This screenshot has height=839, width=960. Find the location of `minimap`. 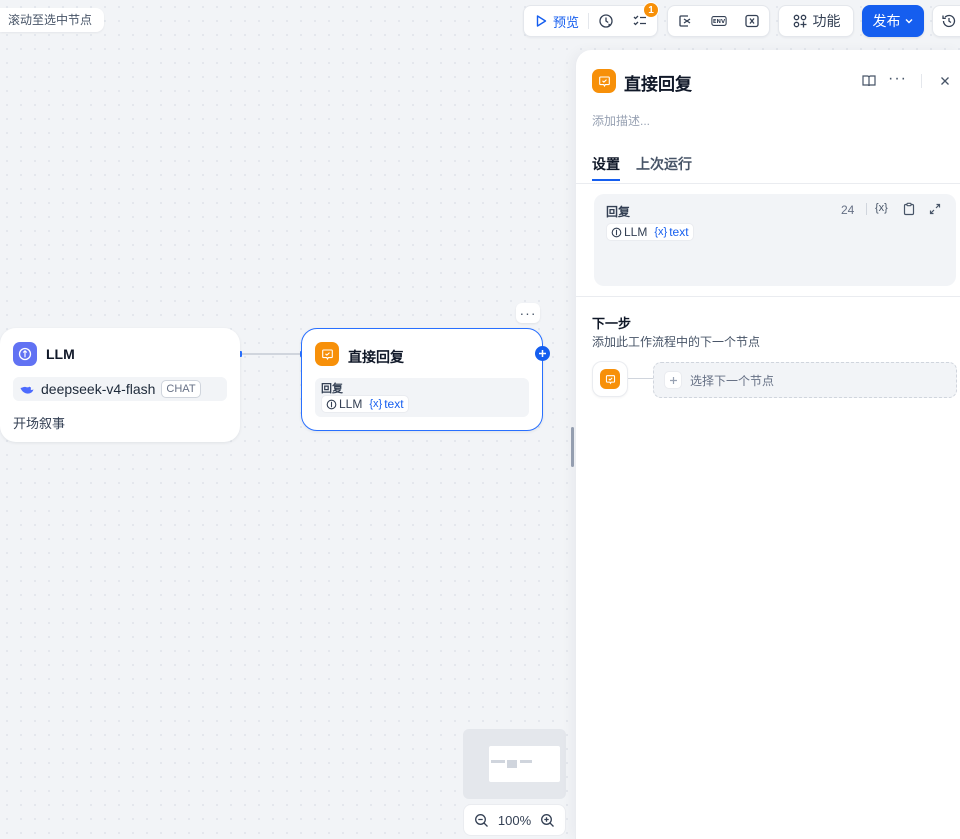

minimap is located at coordinates (514, 764).